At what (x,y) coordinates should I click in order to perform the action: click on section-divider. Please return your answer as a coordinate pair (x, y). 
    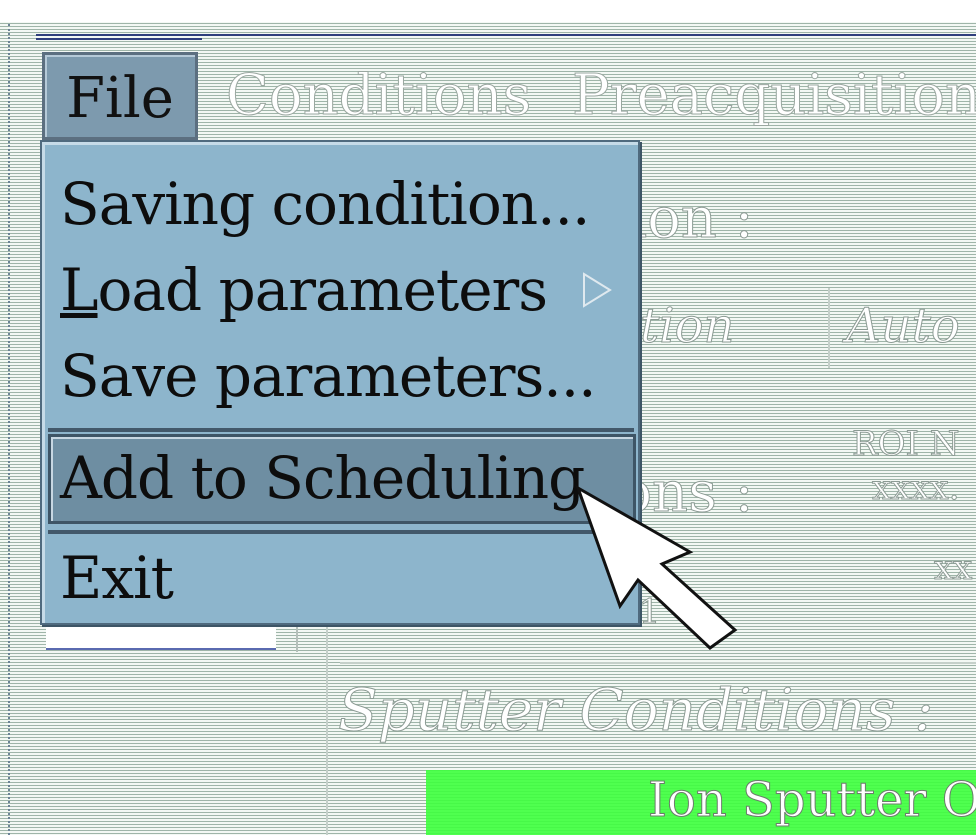
    Looking at the image, I should click on (658, 663).